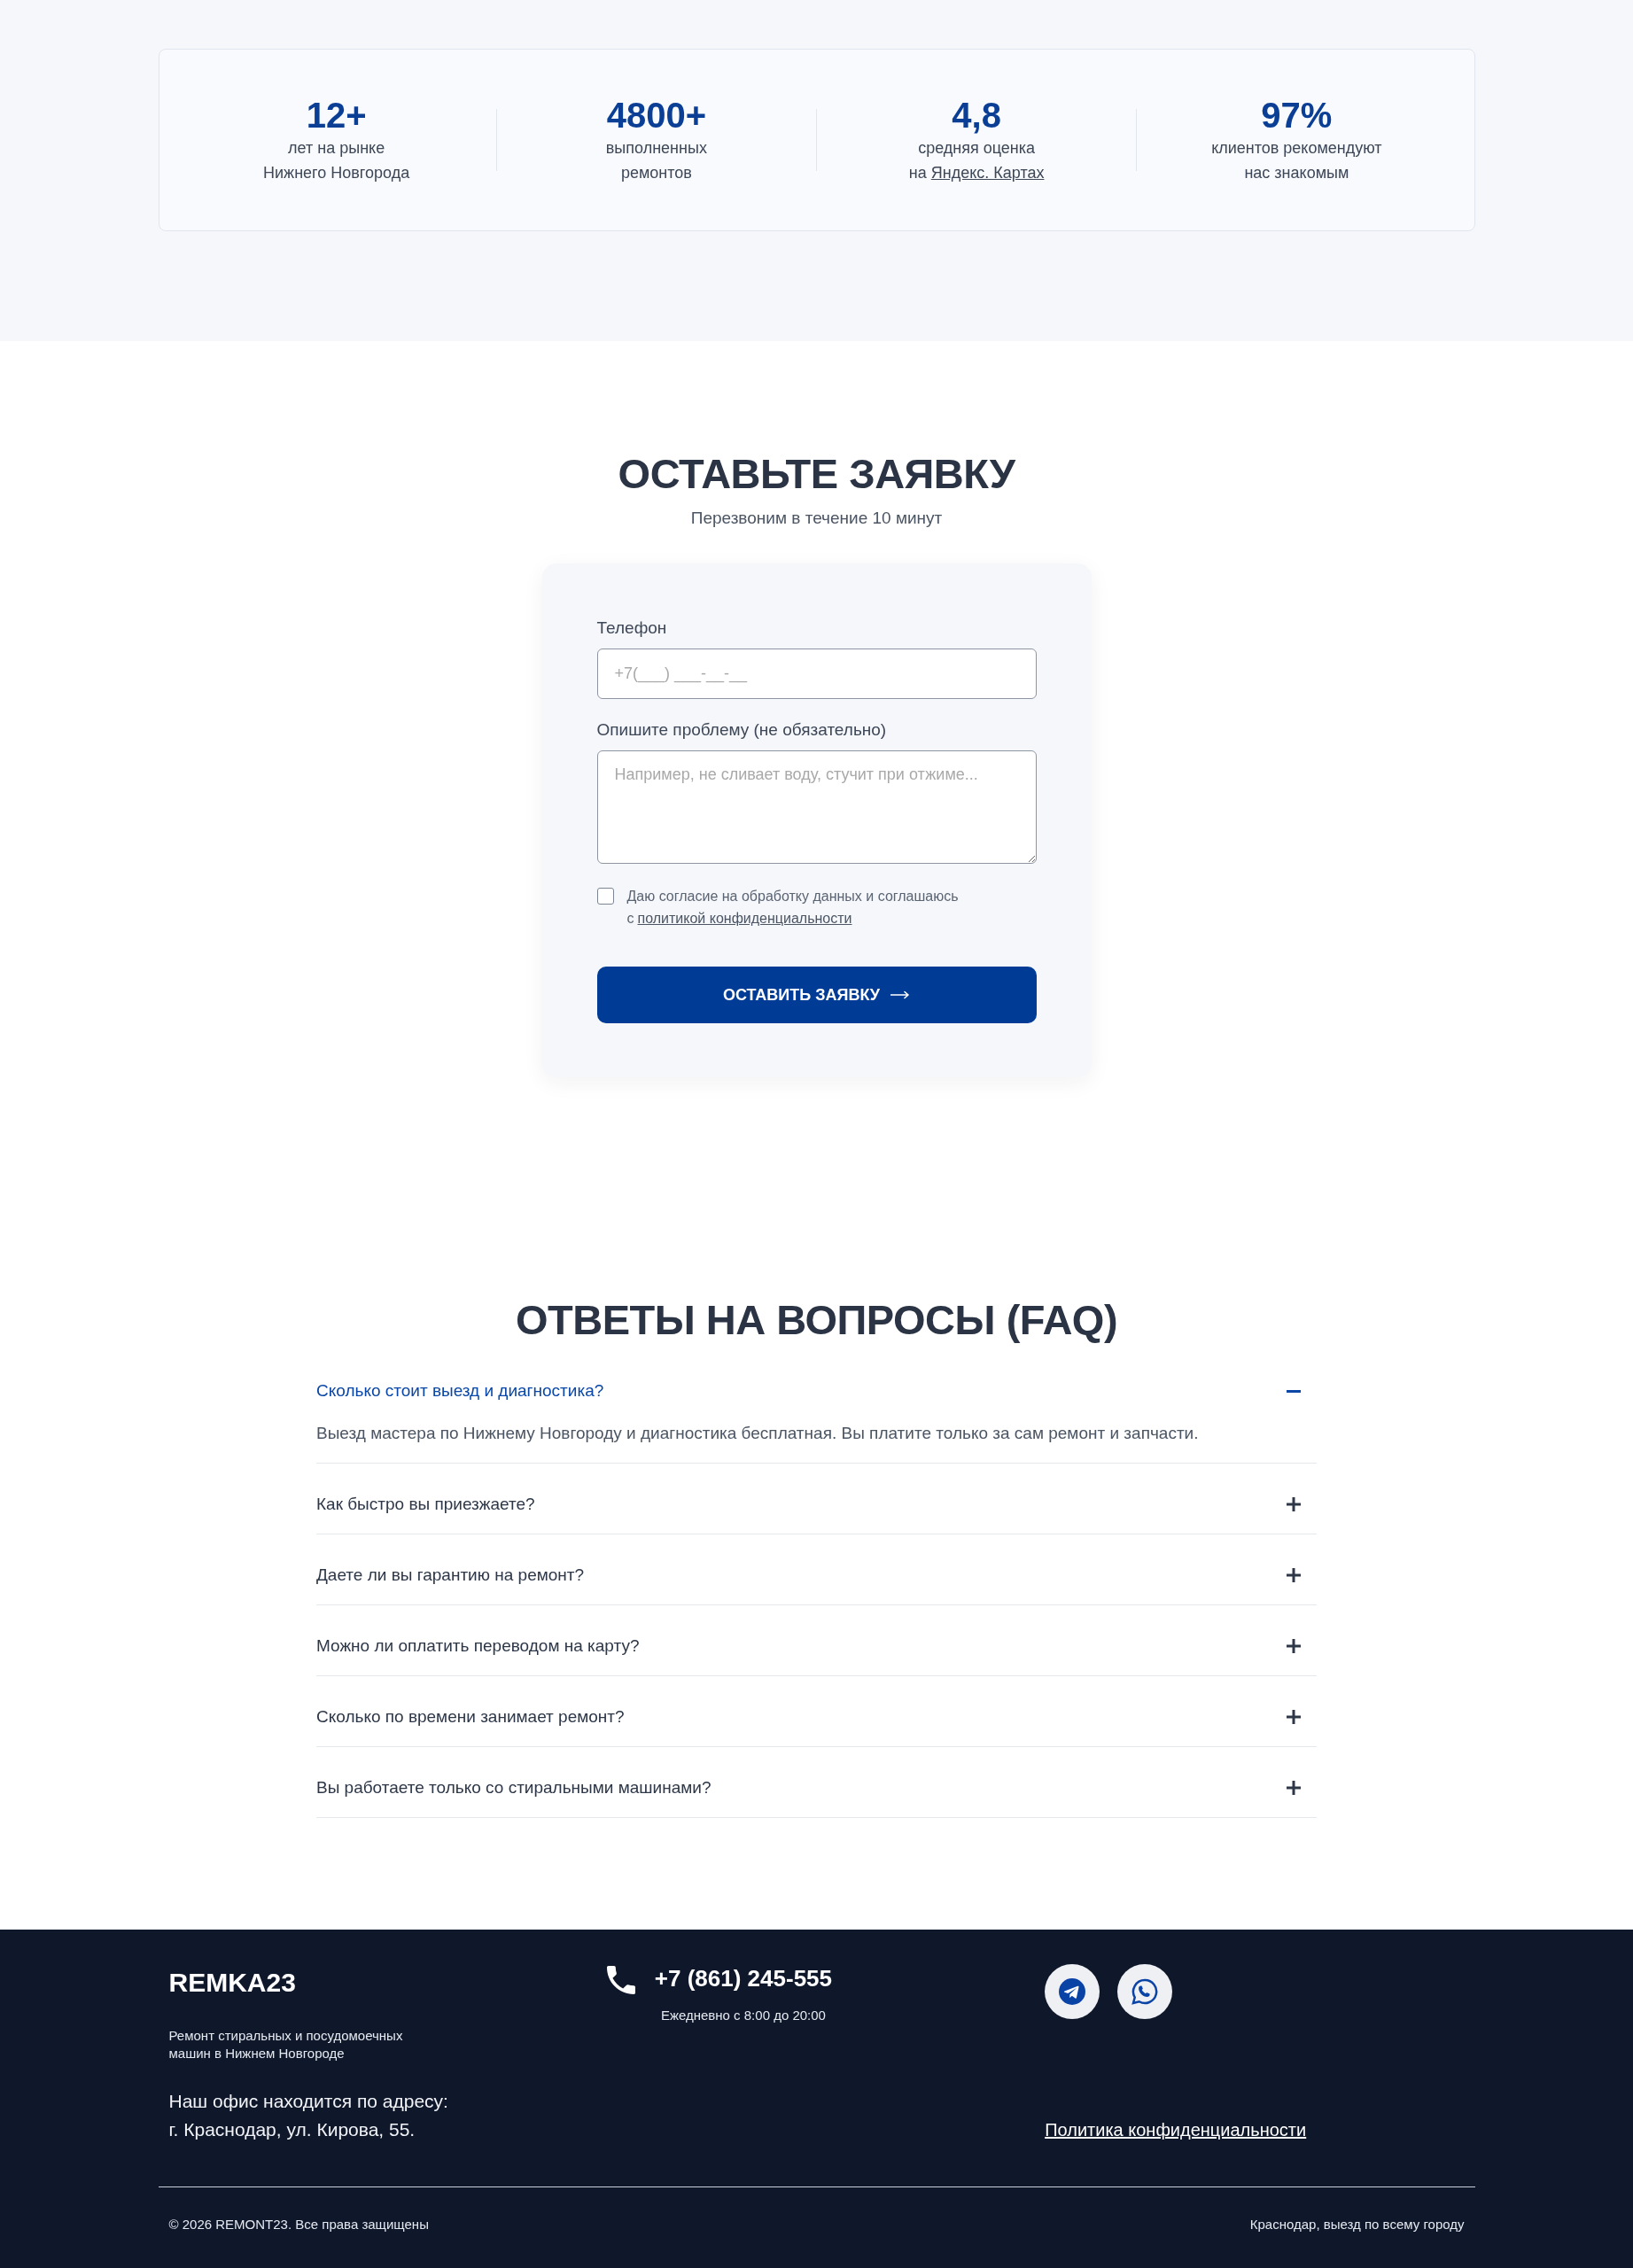  I want to click on chat-bubble-phone-icon, so click(1145, 1991).